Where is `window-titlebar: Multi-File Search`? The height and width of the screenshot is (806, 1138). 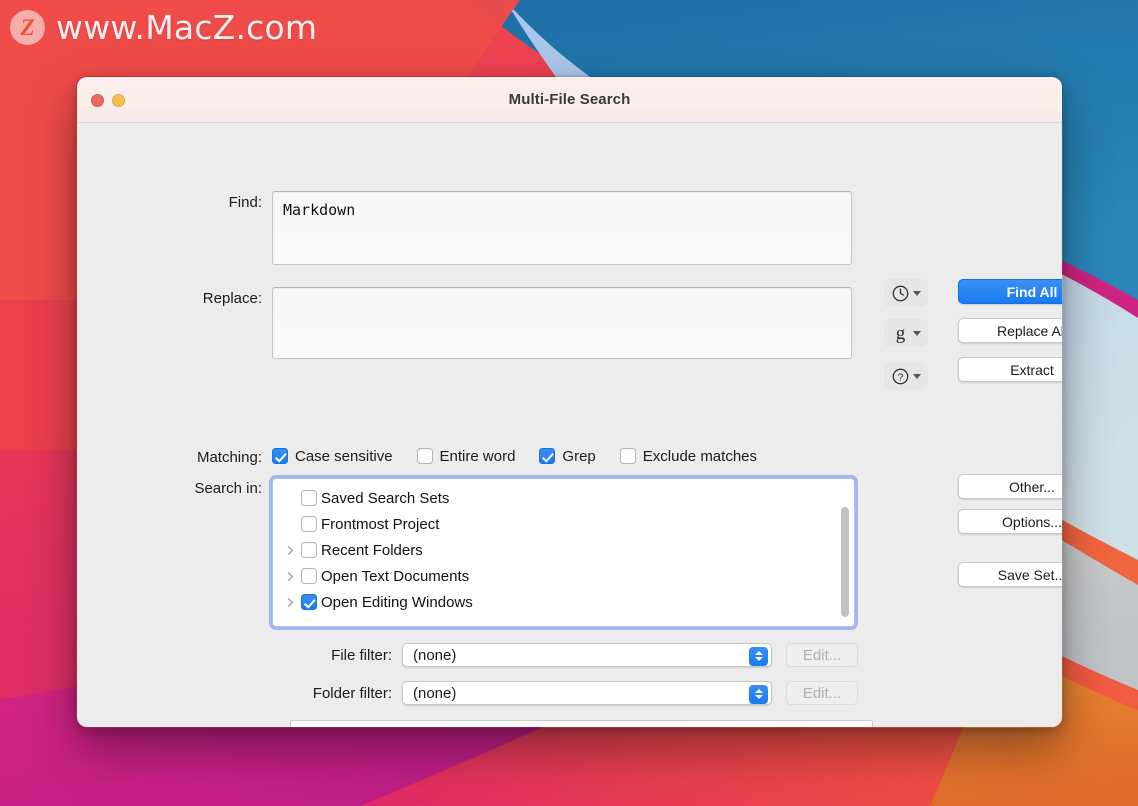
window-titlebar: Multi-File Search is located at coordinates (569, 100).